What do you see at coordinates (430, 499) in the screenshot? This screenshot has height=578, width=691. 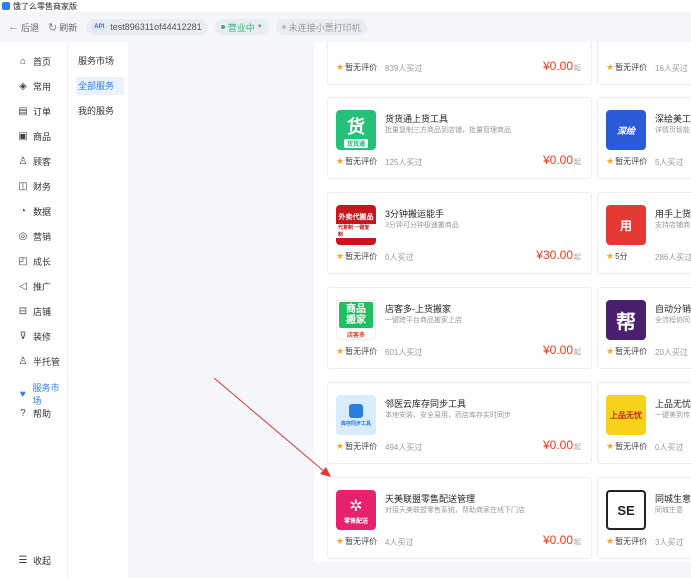 I see `service-name: 天美联盟零售配送管理` at bounding box center [430, 499].